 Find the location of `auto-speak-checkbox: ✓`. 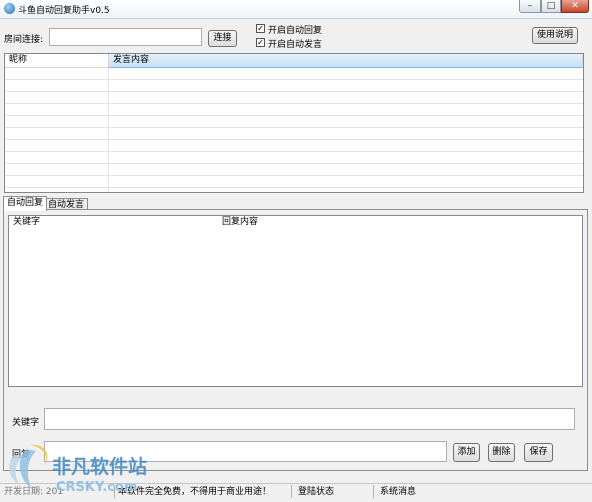

auto-speak-checkbox: ✓ is located at coordinates (260, 42).